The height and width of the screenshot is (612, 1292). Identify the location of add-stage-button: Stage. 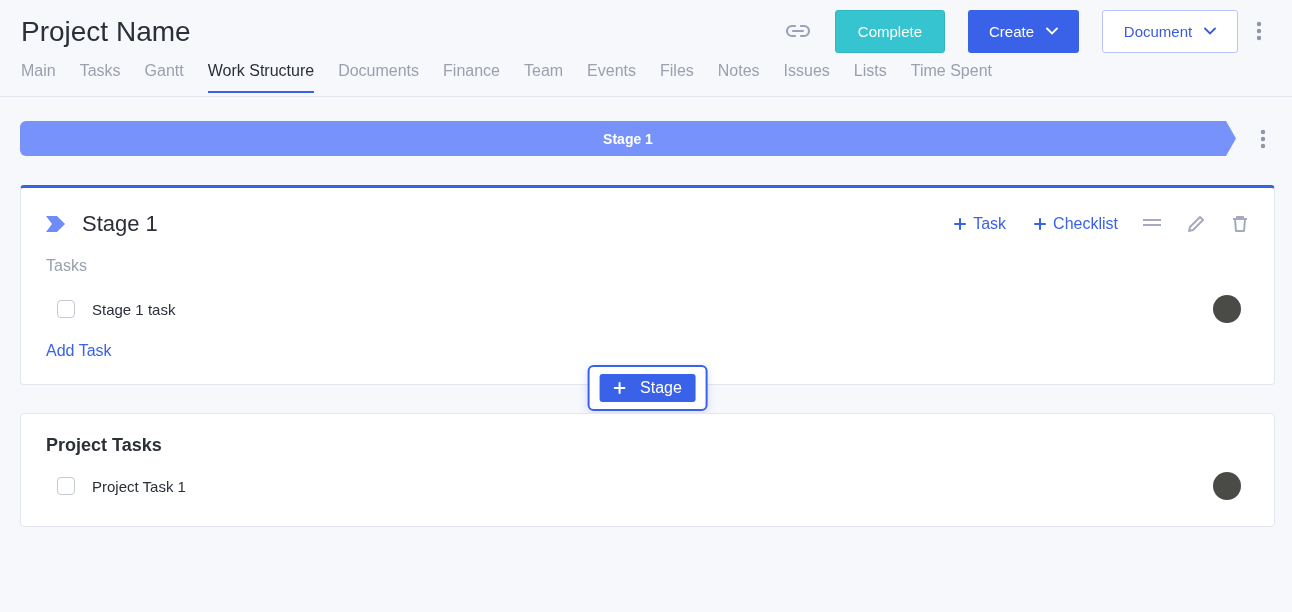
(647, 388).